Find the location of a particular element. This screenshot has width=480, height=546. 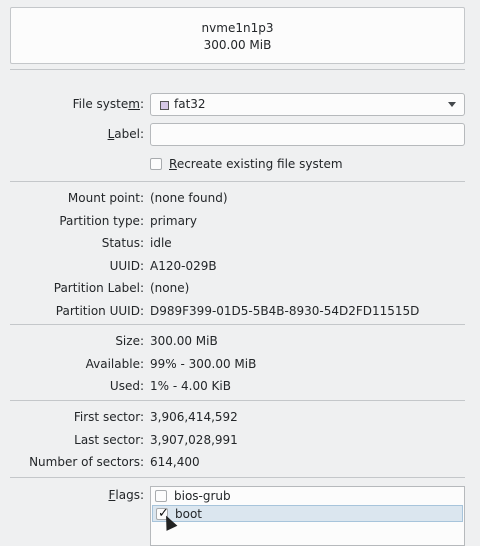

flags-label: Flags: is located at coordinates (126, 495).